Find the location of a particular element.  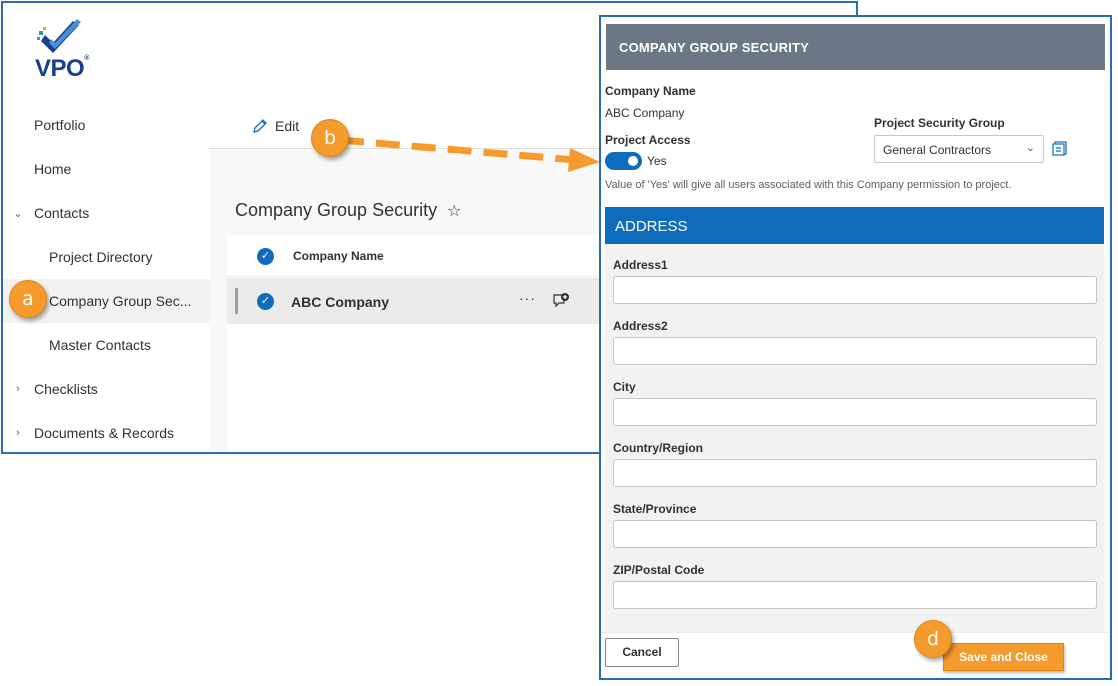

dashed-arrow-icon is located at coordinates (469, 154).